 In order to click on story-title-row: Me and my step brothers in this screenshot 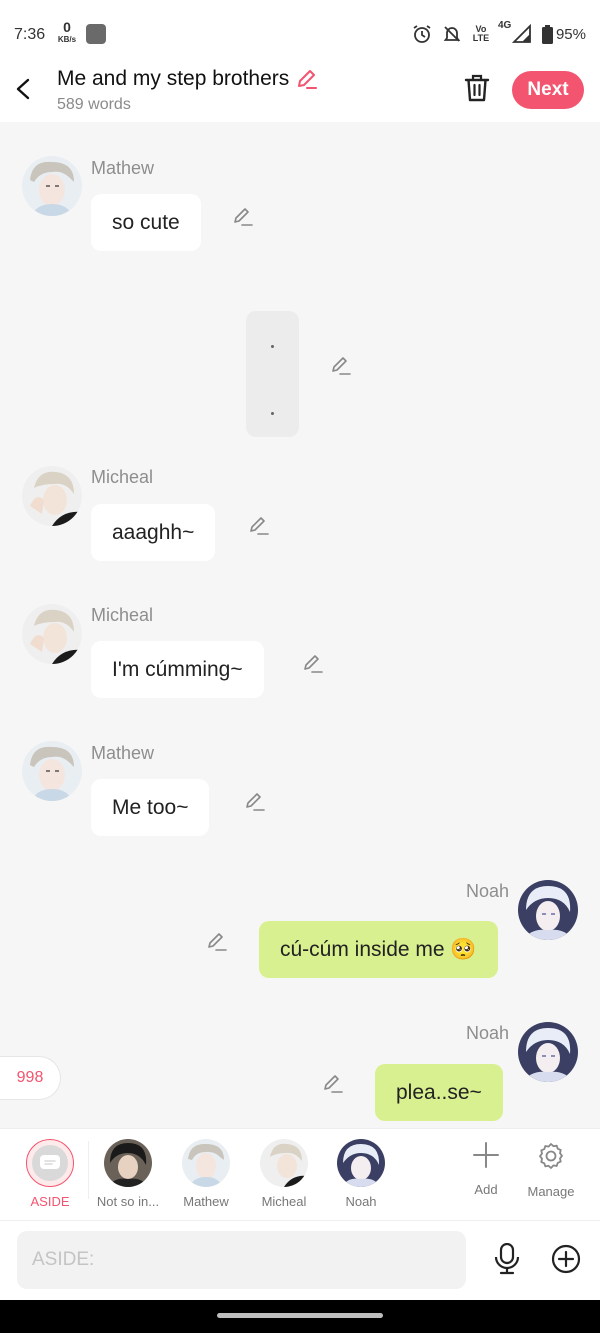, I will do `click(188, 79)`.